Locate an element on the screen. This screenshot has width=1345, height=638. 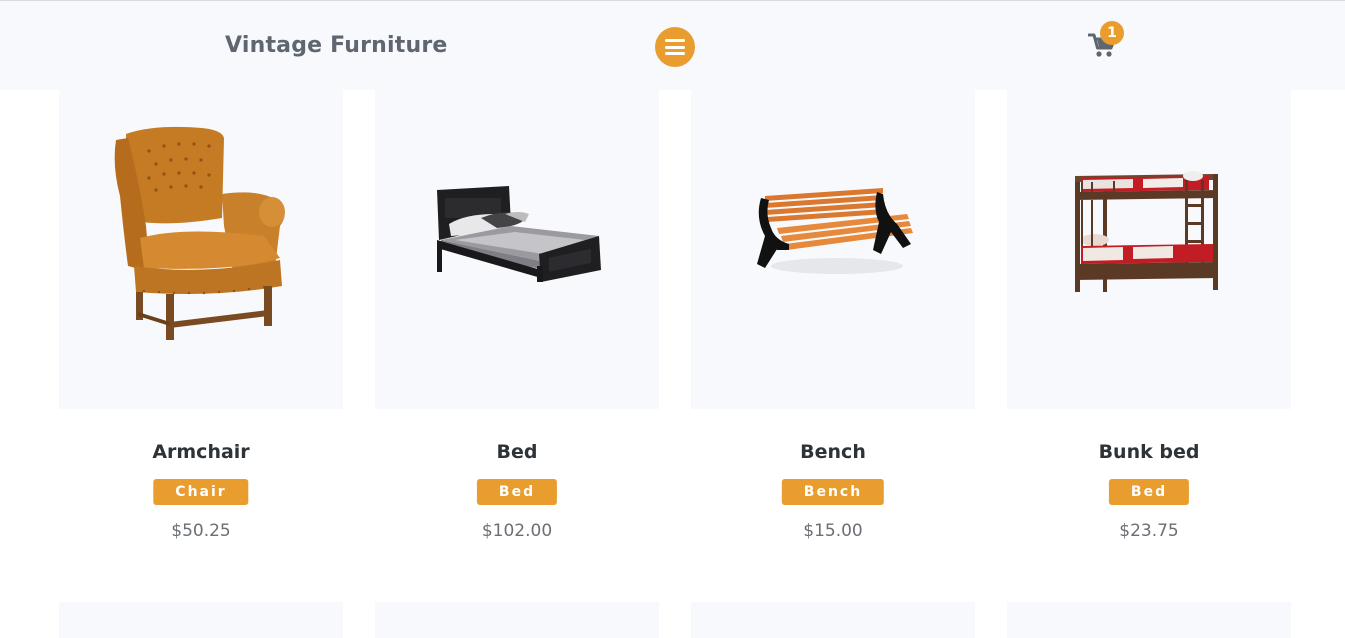
product-card: Armchair Chair $50.25 is located at coordinates (201, 315).